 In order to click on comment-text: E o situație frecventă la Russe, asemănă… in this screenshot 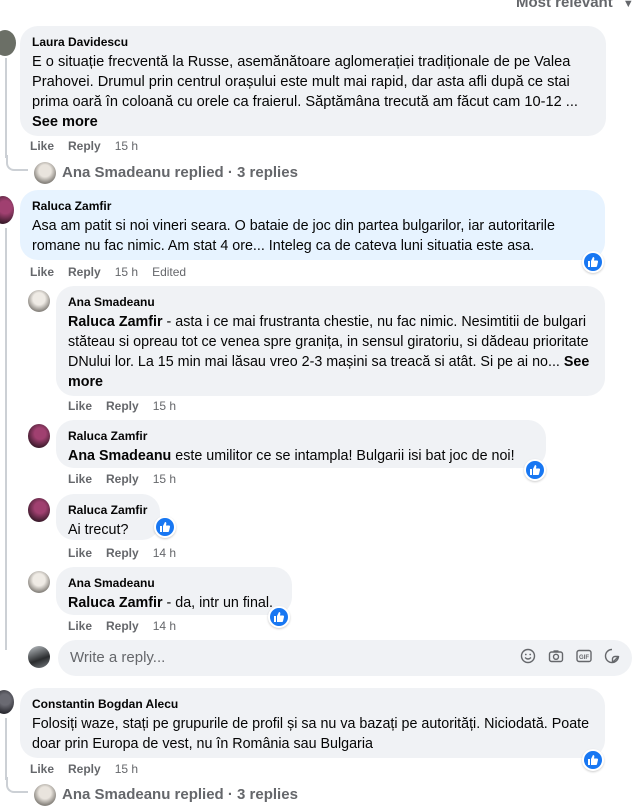, I will do `click(305, 92)`.